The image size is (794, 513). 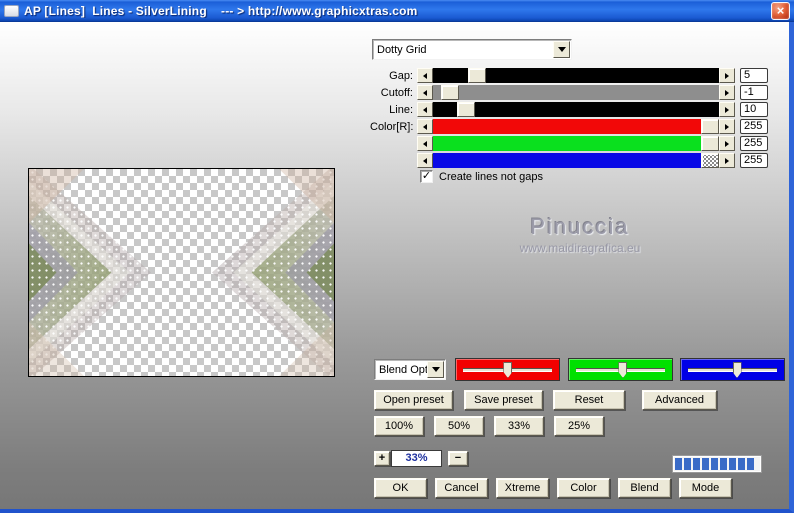 I want to click on action-button-row: OK Cancel Xtreme Color Blend Mode, so click(x=557, y=488).